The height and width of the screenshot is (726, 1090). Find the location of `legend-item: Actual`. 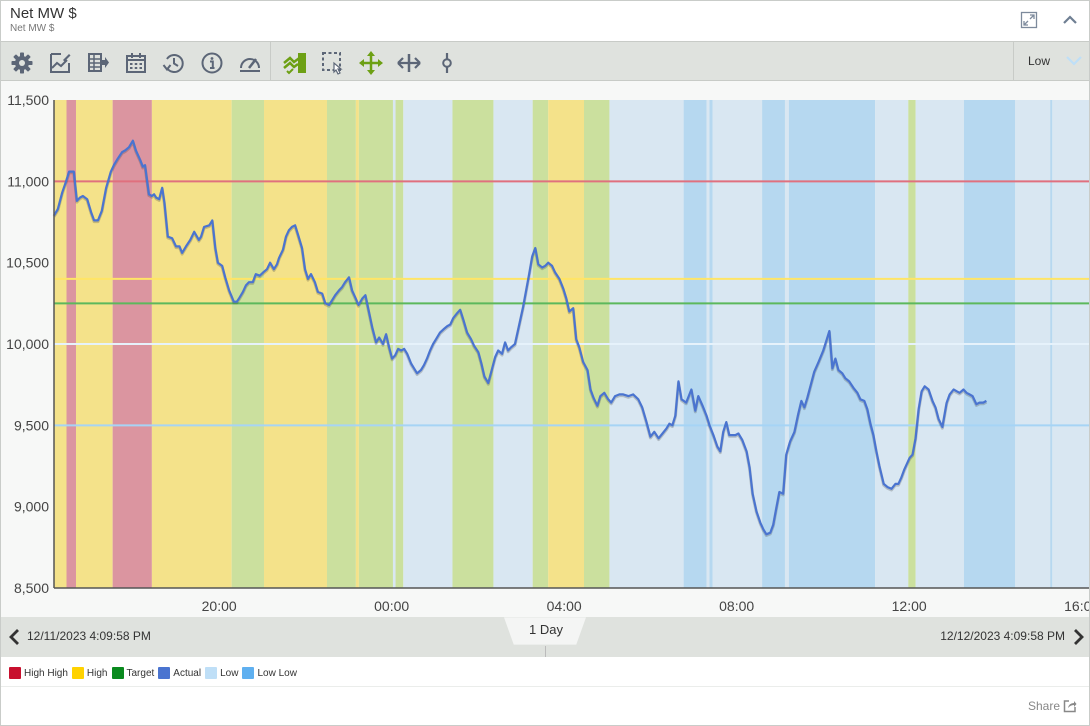

legend-item: Actual is located at coordinates (179, 673).